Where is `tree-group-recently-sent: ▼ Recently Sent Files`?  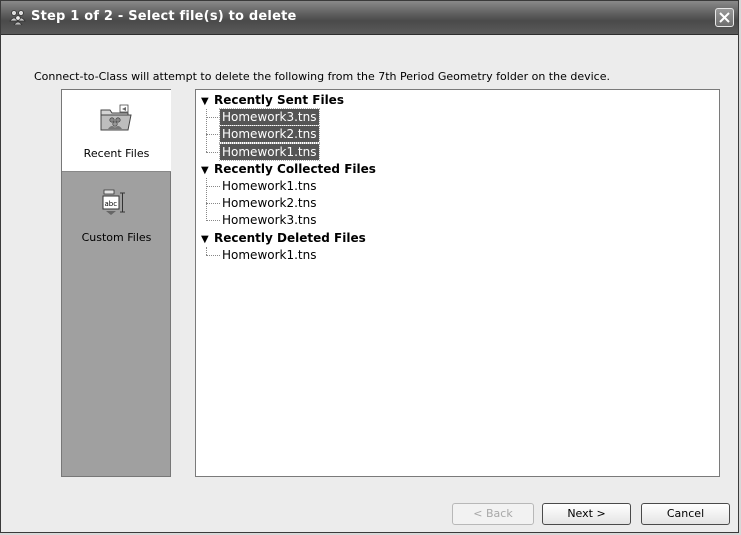 tree-group-recently-sent: ▼ Recently Sent Files is located at coordinates (272, 101).